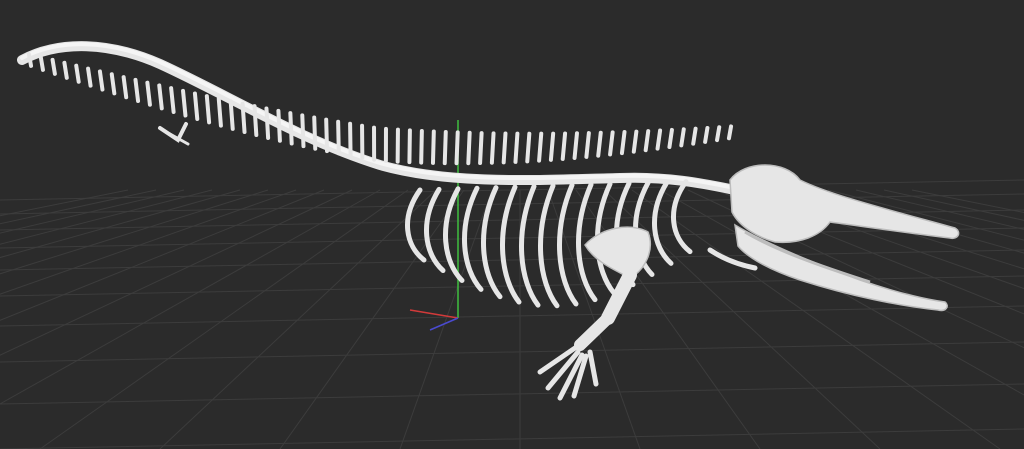 This screenshot has height=449, width=1024. Describe the element at coordinates (593, 368) in the screenshot. I see `finger-bone` at that location.